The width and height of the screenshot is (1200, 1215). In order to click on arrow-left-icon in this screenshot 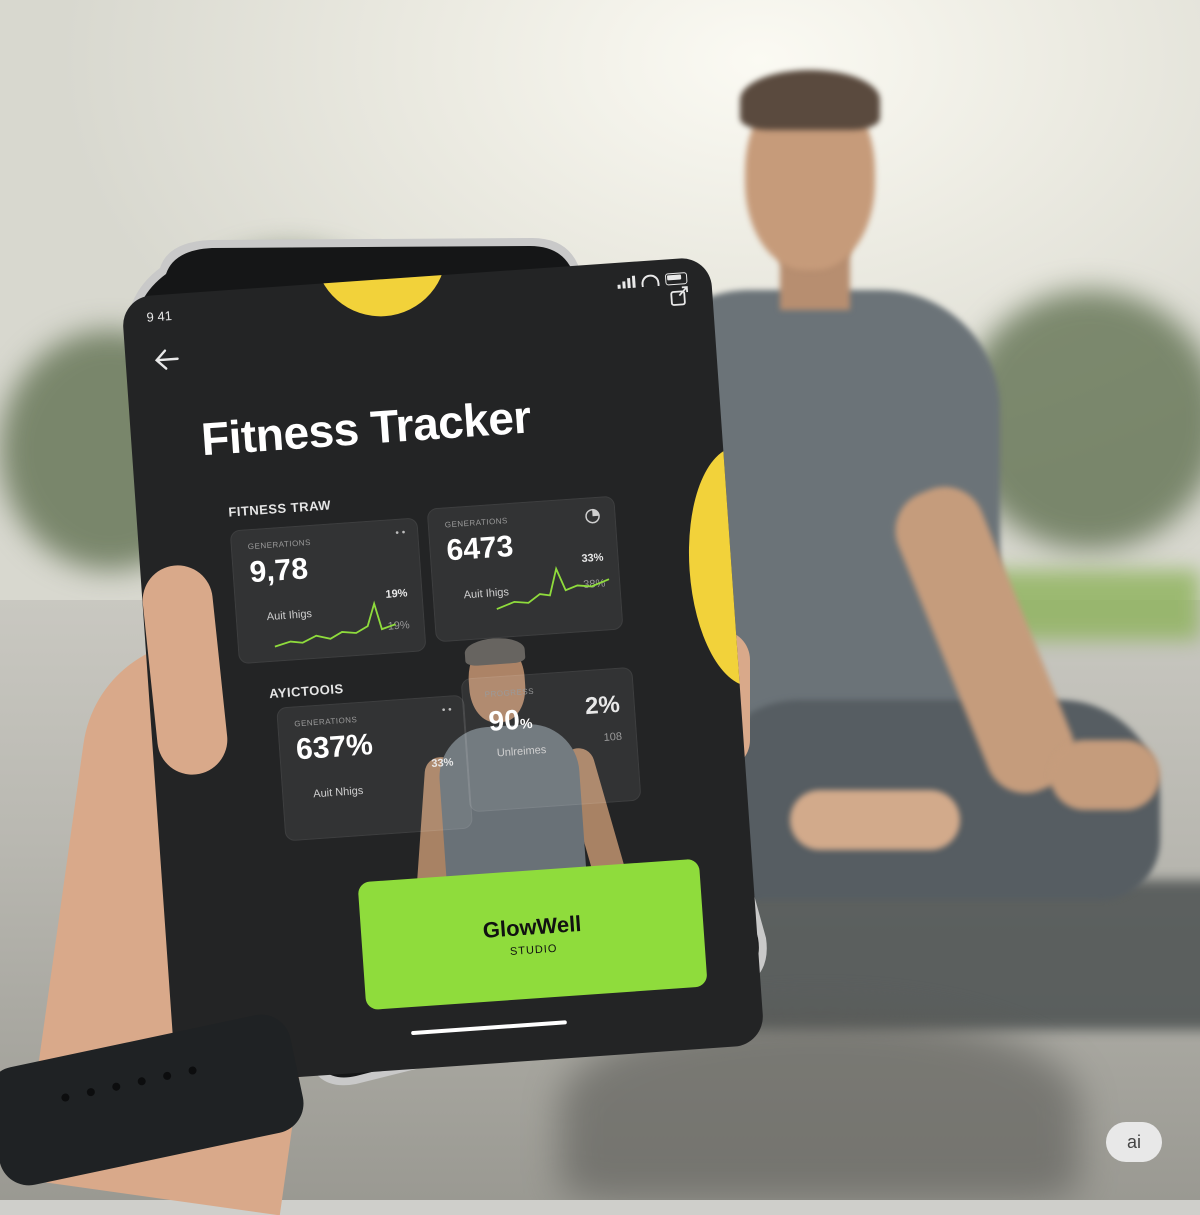, I will do `click(166, 359)`.